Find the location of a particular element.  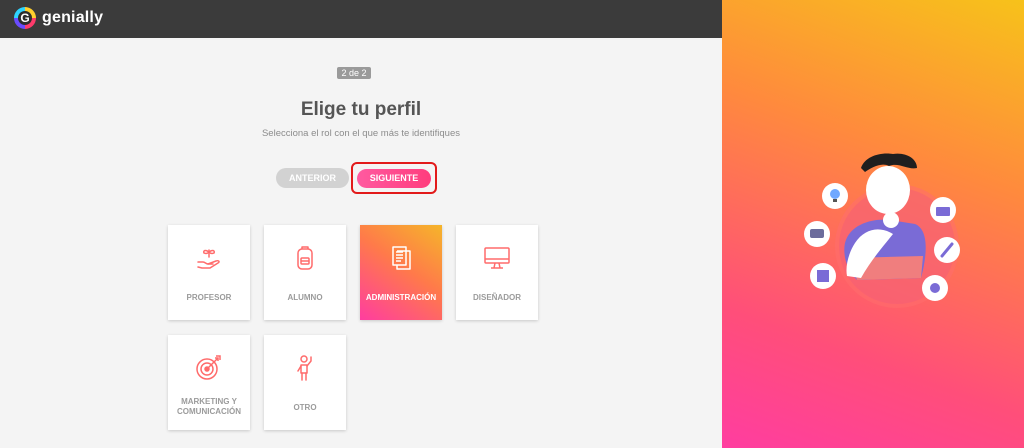

bulb-bubble-icon is located at coordinates (835, 196).